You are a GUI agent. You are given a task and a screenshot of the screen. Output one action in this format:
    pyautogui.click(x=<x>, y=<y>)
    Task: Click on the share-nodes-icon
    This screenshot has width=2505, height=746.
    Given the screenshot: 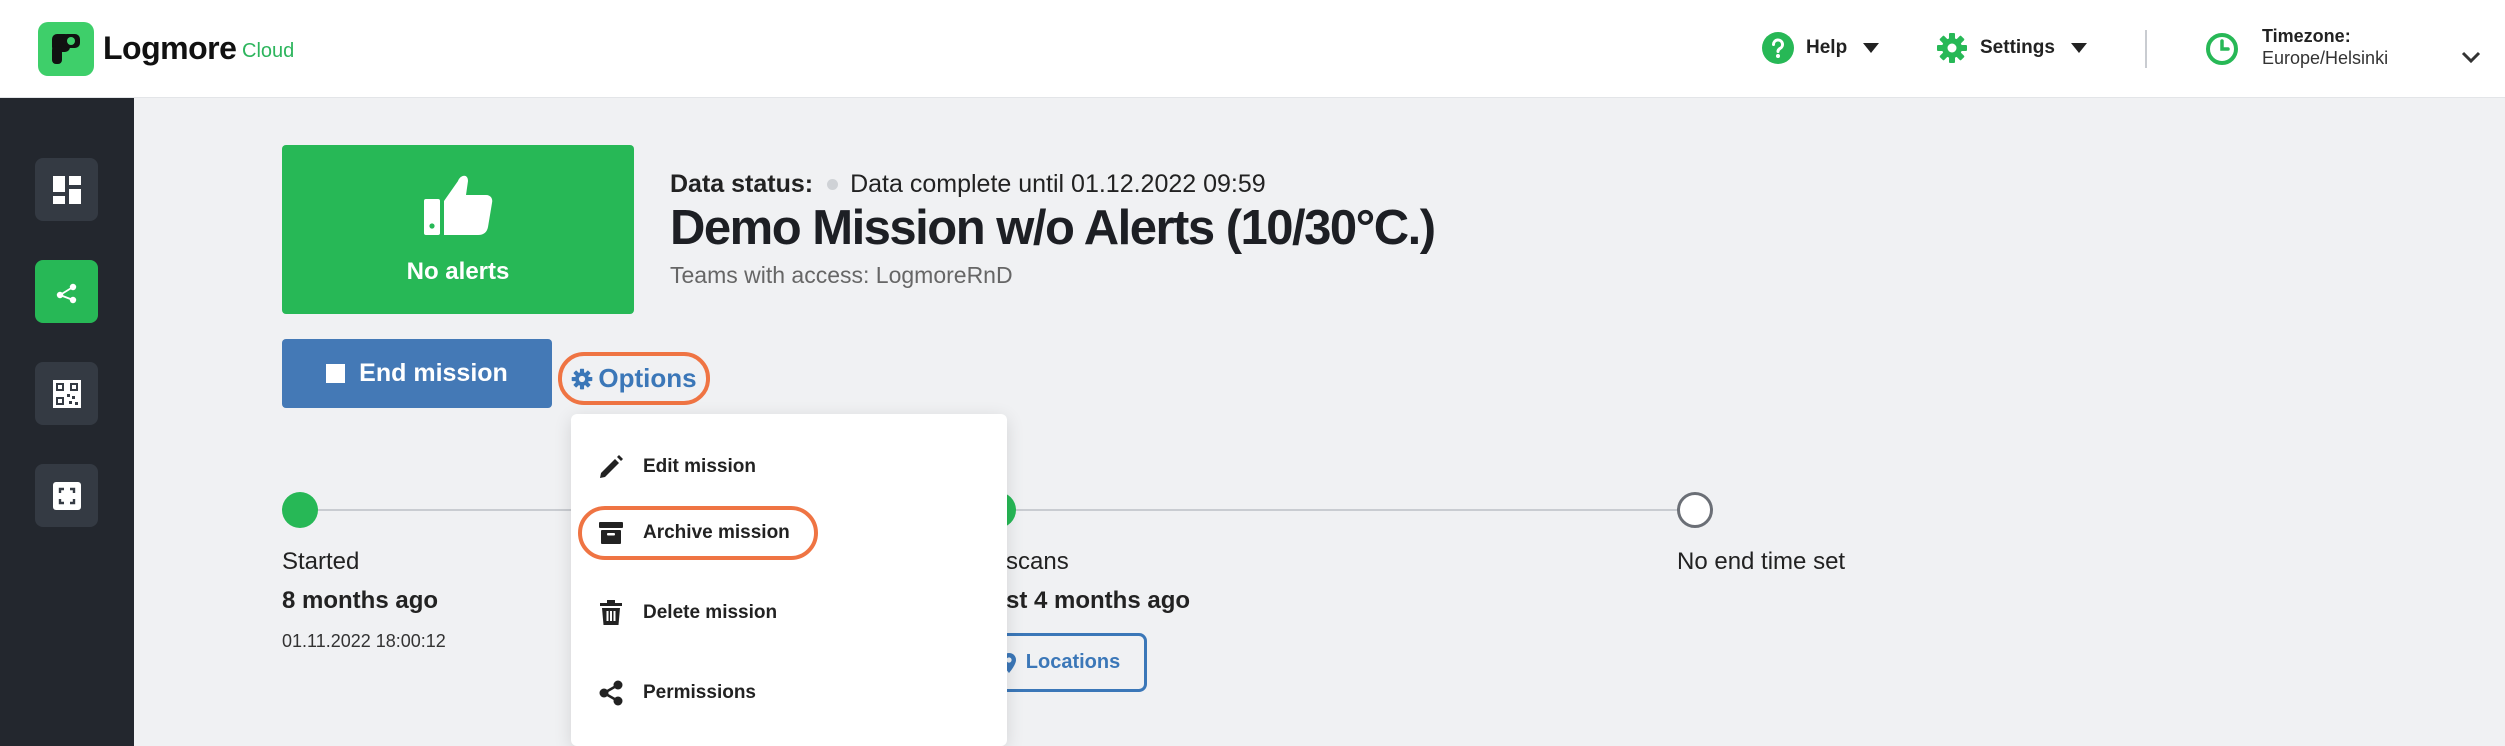 What is the action you would take?
    pyautogui.click(x=66, y=293)
    